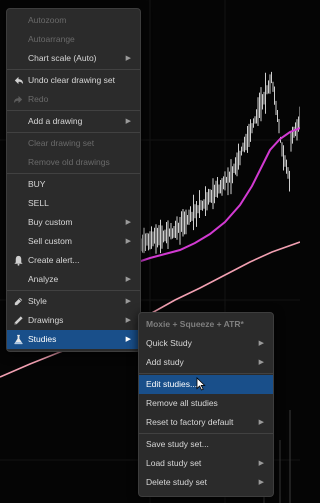 The height and width of the screenshot is (503, 320). What do you see at coordinates (18, 320) in the screenshot?
I see `pencil-icon` at bounding box center [18, 320].